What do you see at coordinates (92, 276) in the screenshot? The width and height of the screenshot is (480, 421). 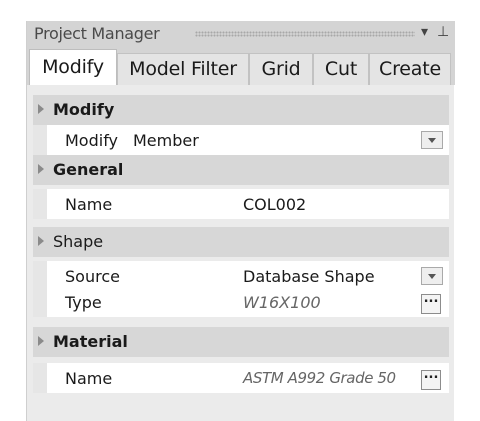 I see `property-label: Source` at bounding box center [92, 276].